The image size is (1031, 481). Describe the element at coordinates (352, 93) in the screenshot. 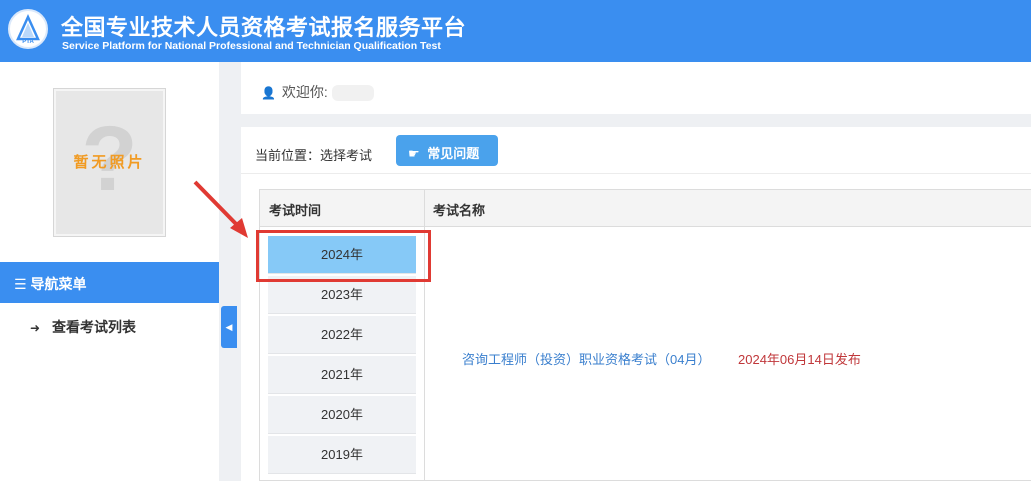

I see `blurred-username` at that location.